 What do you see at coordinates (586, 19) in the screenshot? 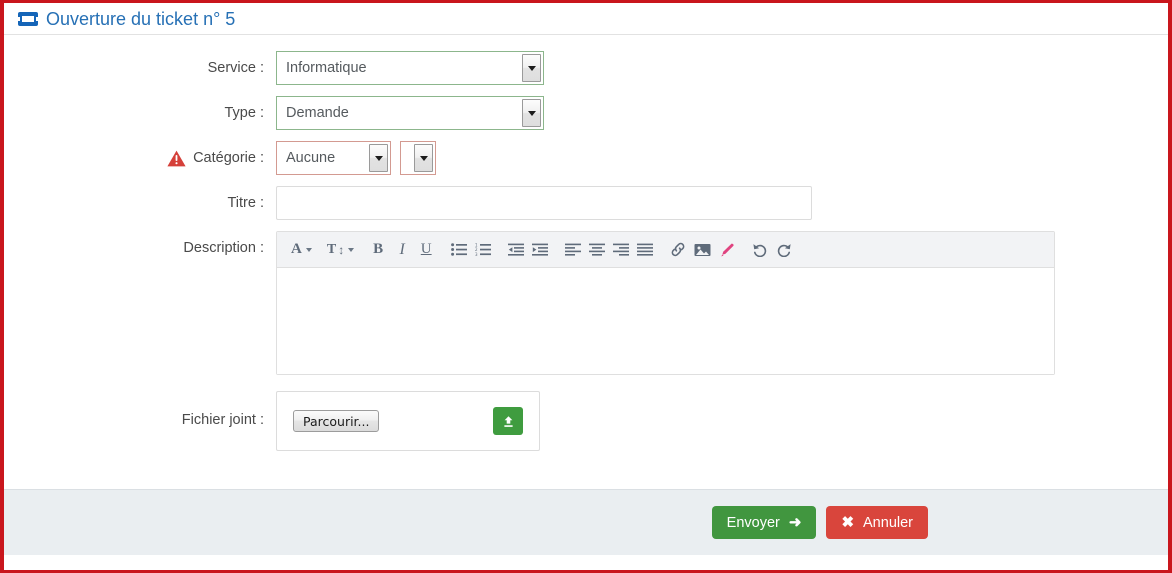
I see `dialog-header: Ouverture du ticket n° 5` at bounding box center [586, 19].